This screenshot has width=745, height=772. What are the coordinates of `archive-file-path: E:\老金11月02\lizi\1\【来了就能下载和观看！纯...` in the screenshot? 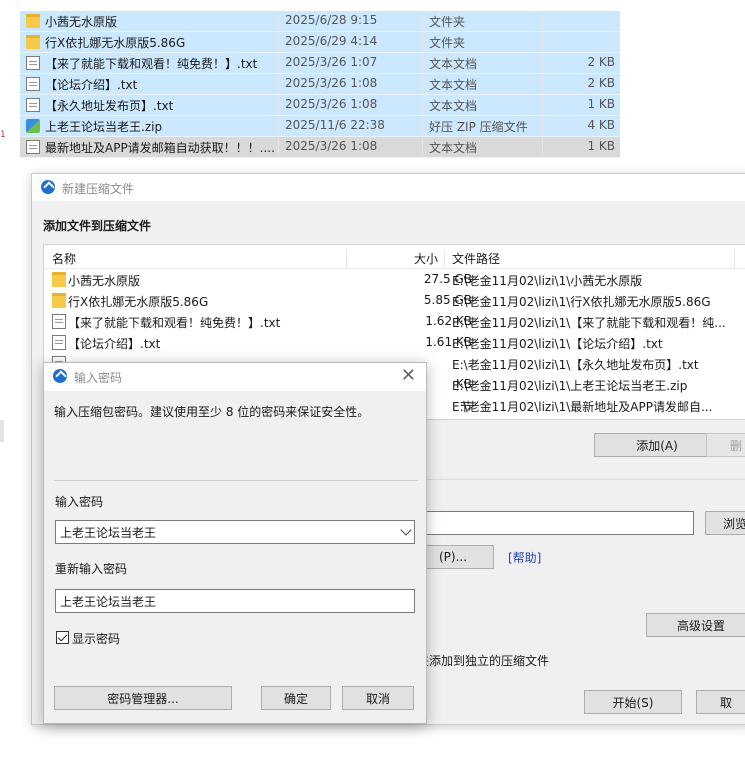 It's located at (589, 323).